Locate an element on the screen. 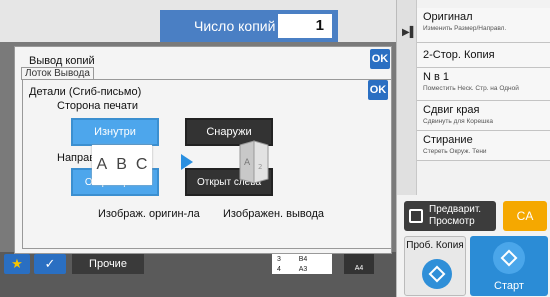 This screenshot has width=550, height=297. start-button: Старт is located at coordinates (509, 266).